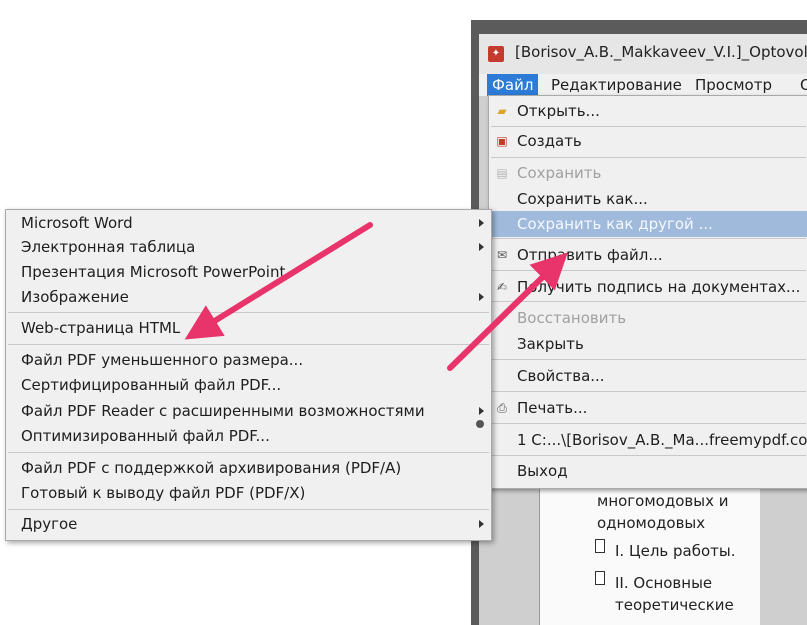 The height and width of the screenshot is (625, 807). I want to click on bookmark-label: II. Основные, so click(663, 583).